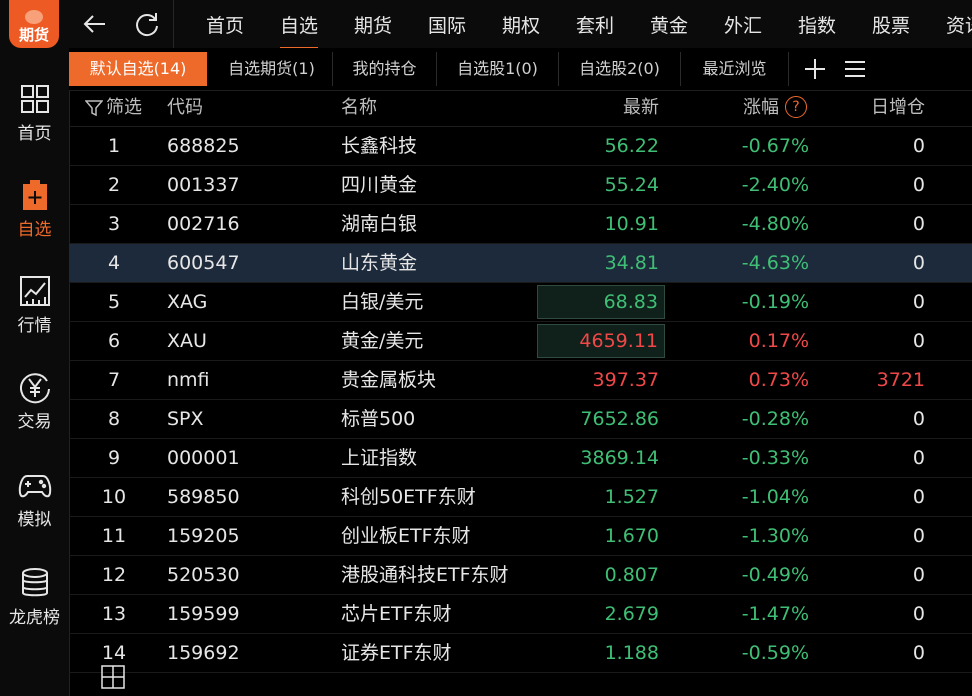  I want to click on row-code: 520530, so click(203, 575).